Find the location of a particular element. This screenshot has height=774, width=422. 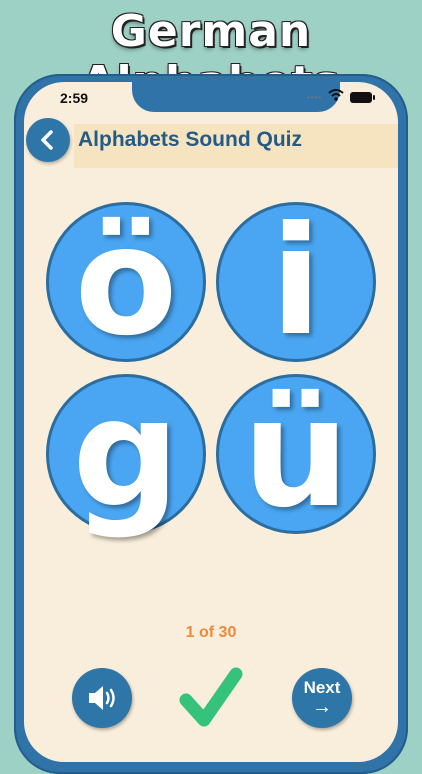

next-label: Next is located at coordinates (322, 687).